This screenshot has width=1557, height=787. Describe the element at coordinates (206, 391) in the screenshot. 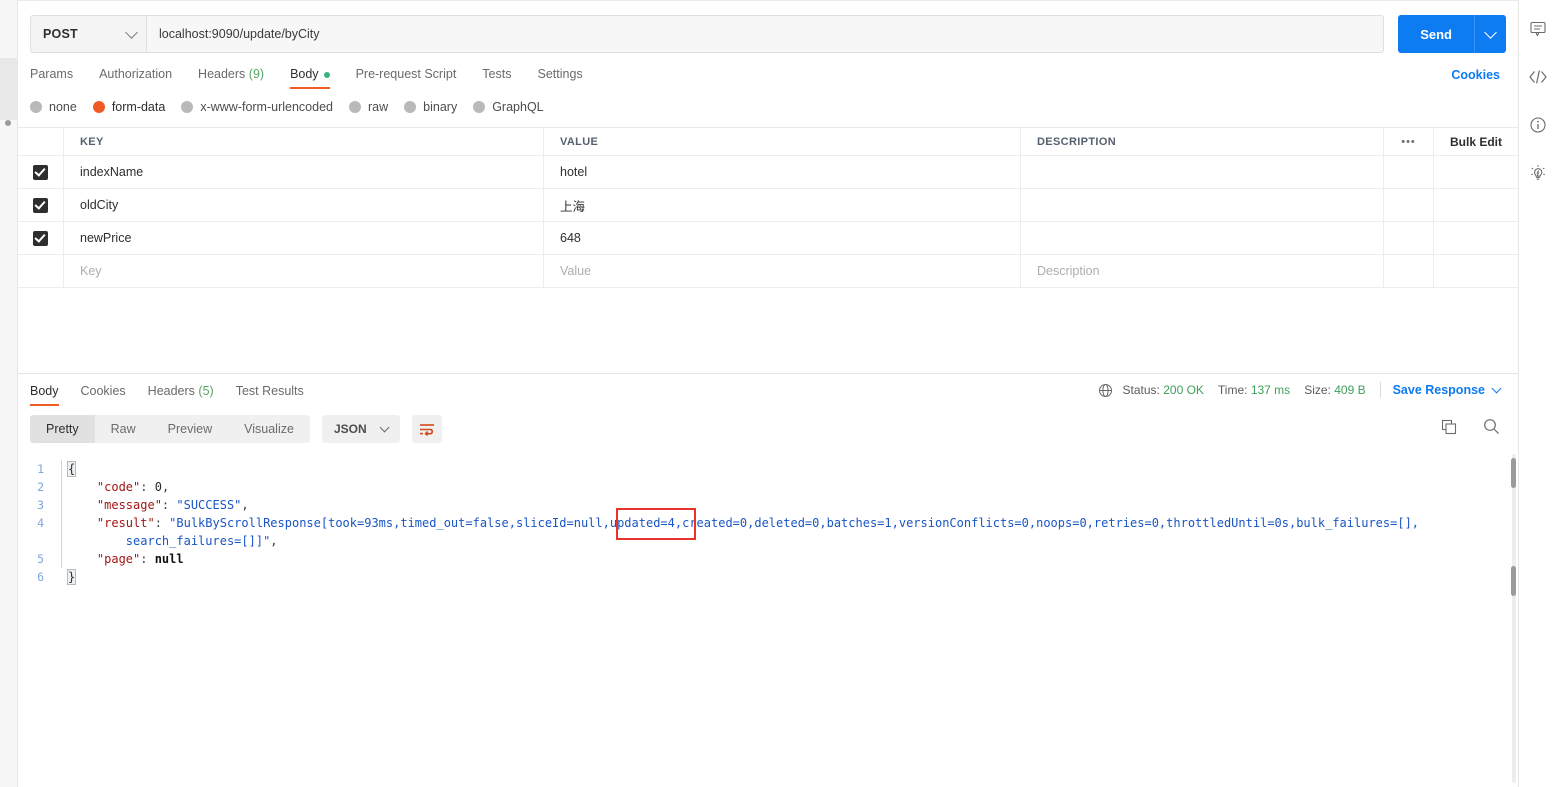

I see `response-headers-count: (5)` at that location.